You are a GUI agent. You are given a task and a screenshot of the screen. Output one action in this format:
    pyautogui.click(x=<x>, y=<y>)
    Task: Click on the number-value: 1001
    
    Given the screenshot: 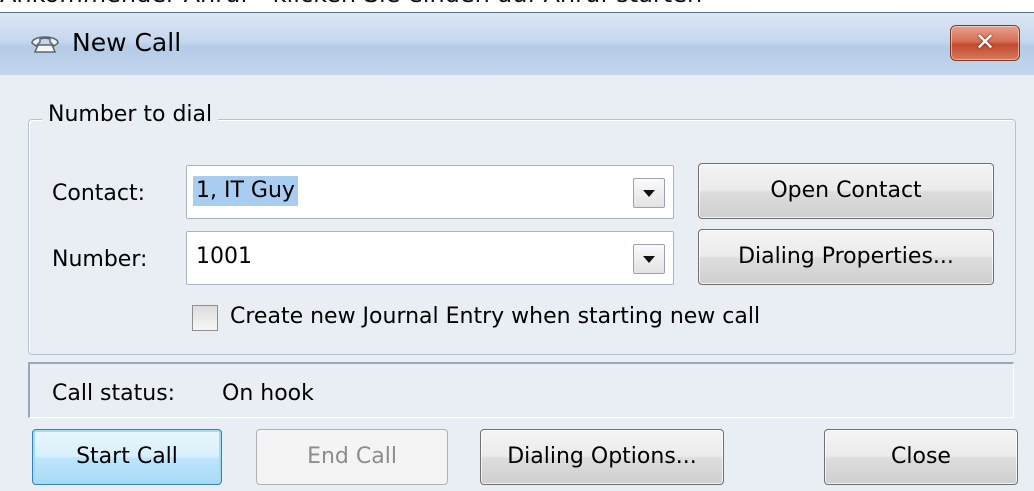 What is the action you would take?
    pyautogui.click(x=224, y=257)
    